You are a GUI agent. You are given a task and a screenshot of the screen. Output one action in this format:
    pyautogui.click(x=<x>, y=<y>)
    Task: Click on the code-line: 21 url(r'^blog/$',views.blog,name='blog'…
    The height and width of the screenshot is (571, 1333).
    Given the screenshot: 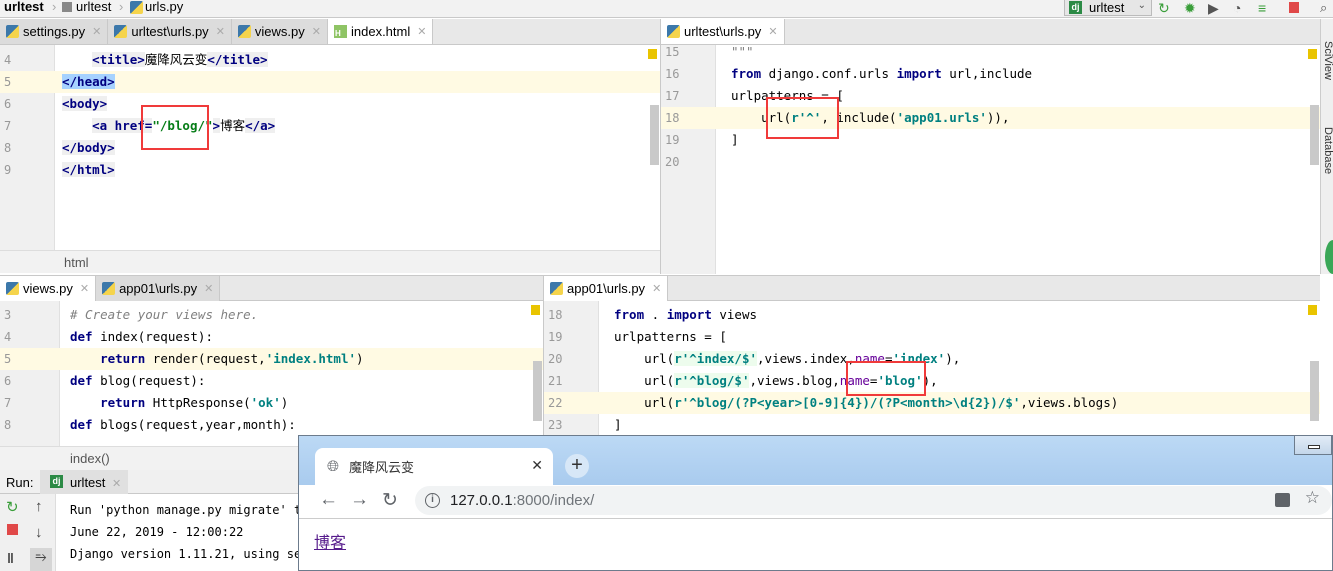 What is the action you would take?
    pyautogui.click(x=932, y=381)
    